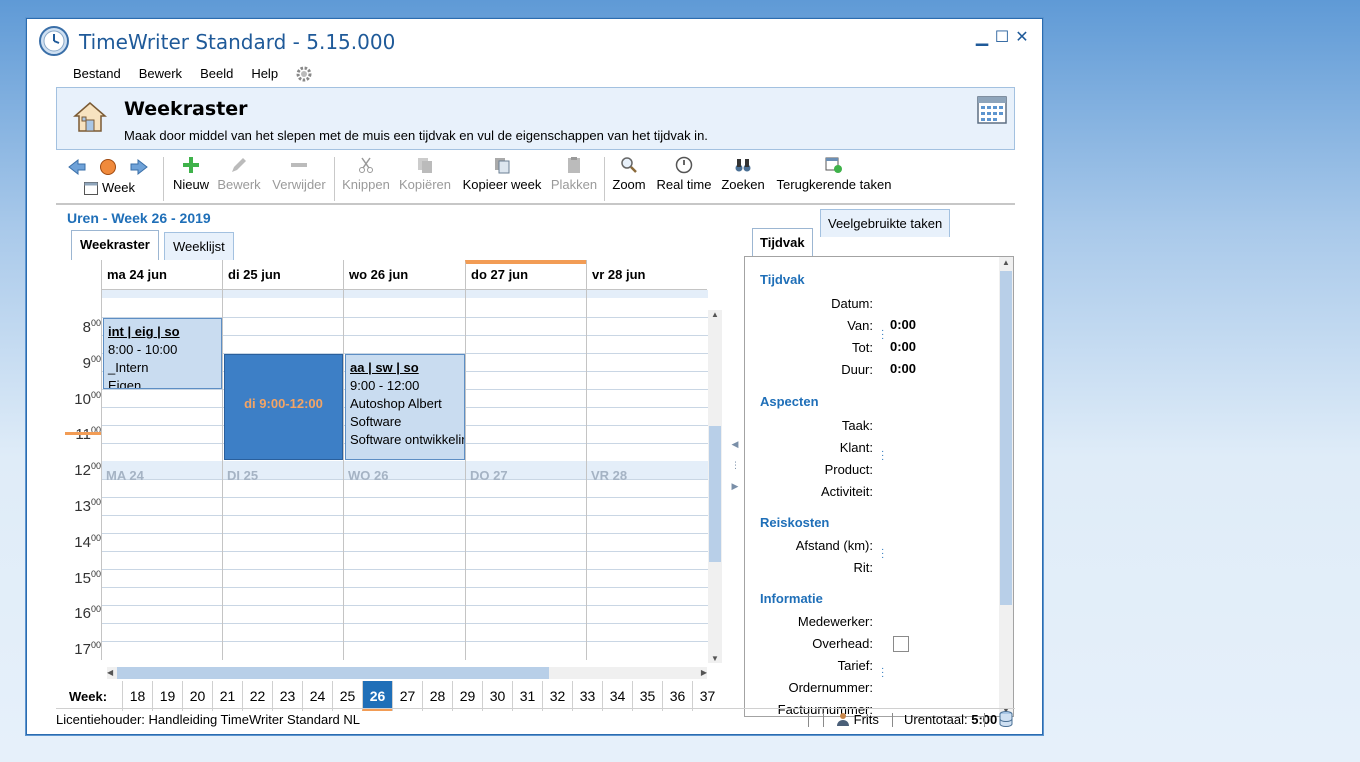 The width and height of the screenshot is (1360, 762). I want to click on edit-button: Bewerk, so click(239, 178).